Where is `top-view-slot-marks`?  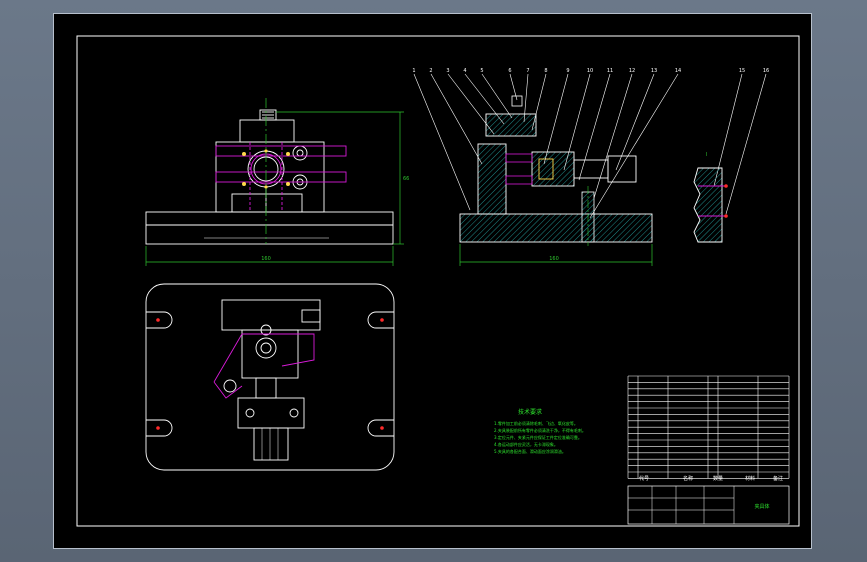
top-view-slot-marks is located at coordinates (270, 374).